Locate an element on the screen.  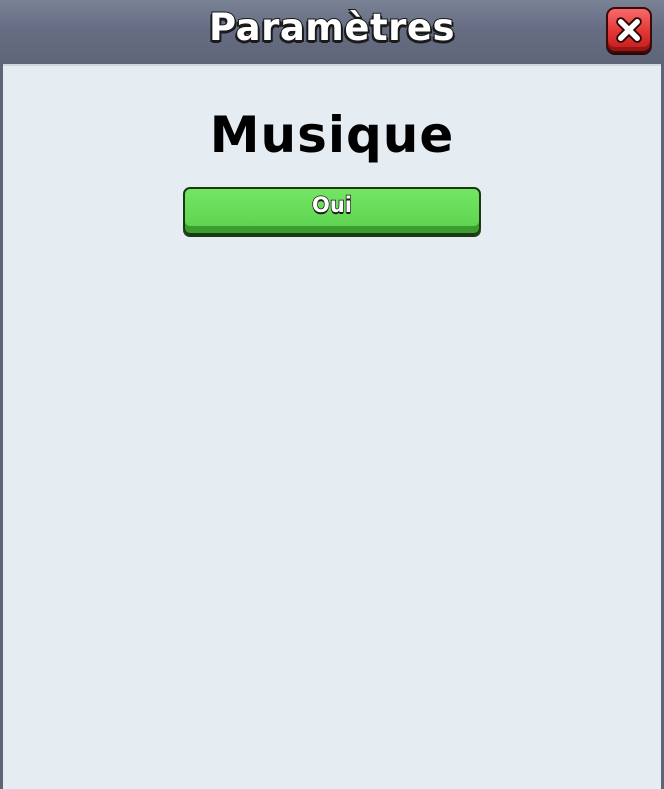
title-bar: Paramètres is located at coordinates (332, 32).